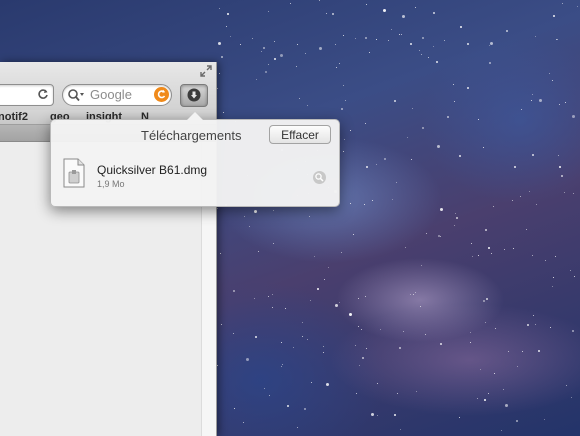 This screenshot has height=436, width=580. Describe the element at coordinates (206, 71) in the screenshot. I see `fullscreen-icon` at that location.